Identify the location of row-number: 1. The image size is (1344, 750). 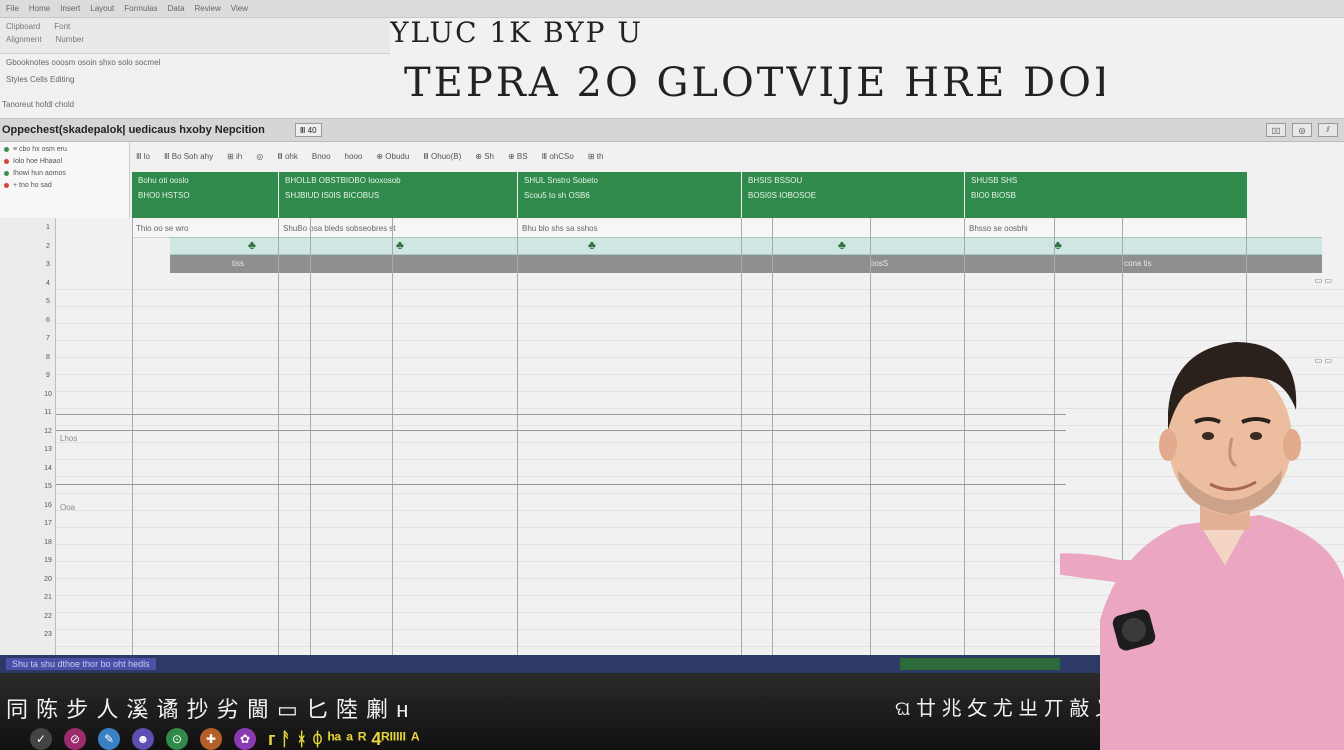
(48, 227).